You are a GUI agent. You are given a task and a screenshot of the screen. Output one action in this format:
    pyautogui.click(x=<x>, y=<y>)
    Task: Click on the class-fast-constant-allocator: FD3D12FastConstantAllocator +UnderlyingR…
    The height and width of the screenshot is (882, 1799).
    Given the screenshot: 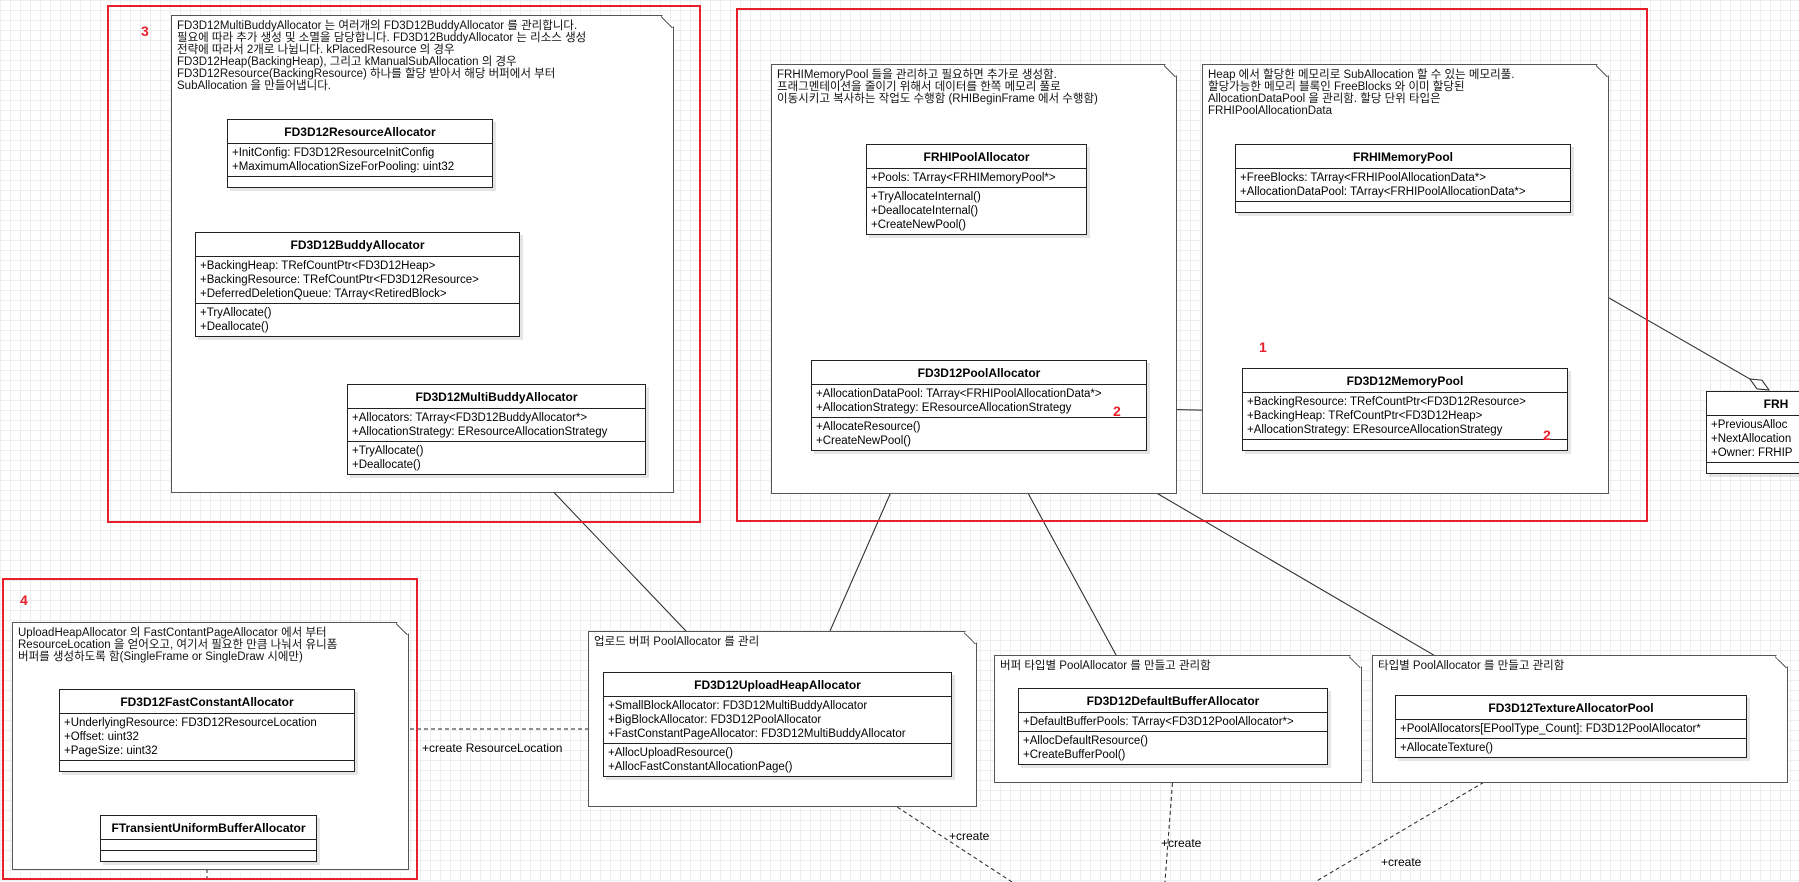 What is the action you would take?
    pyautogui.click(x=207, y=730)
    